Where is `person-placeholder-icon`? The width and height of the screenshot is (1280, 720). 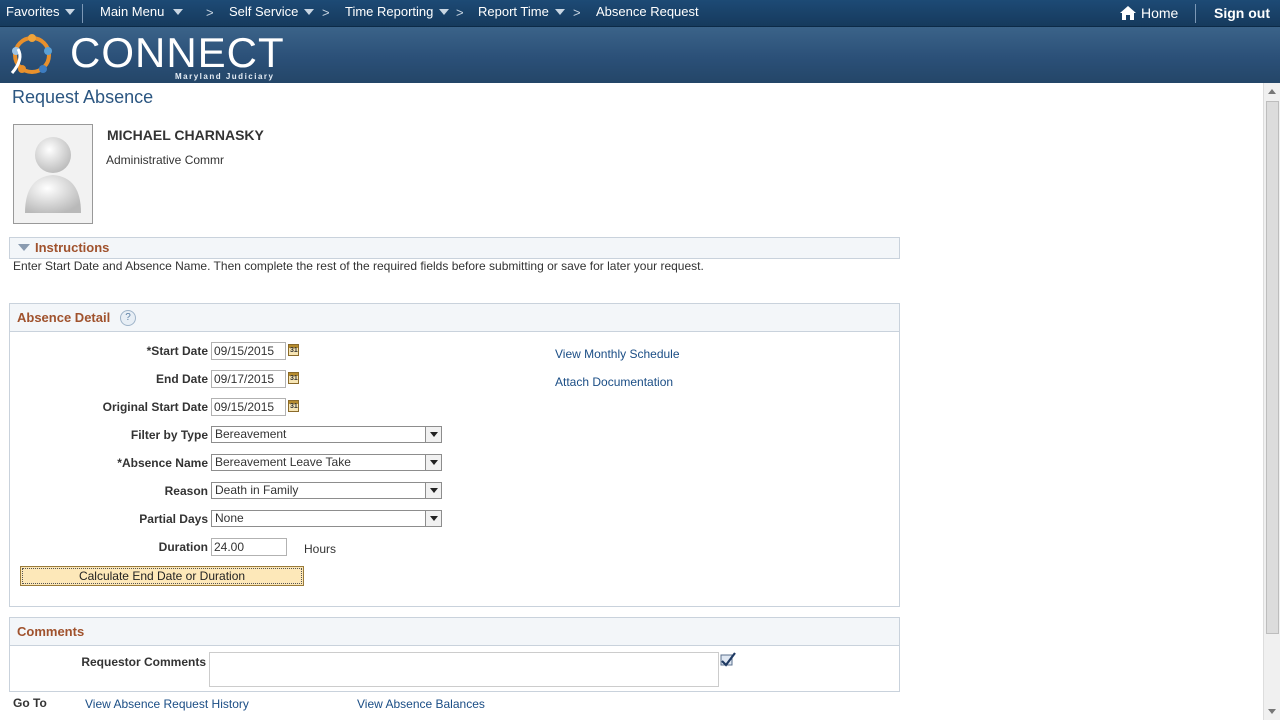 person-placeholder-icon is located at coordinates (53, 175).